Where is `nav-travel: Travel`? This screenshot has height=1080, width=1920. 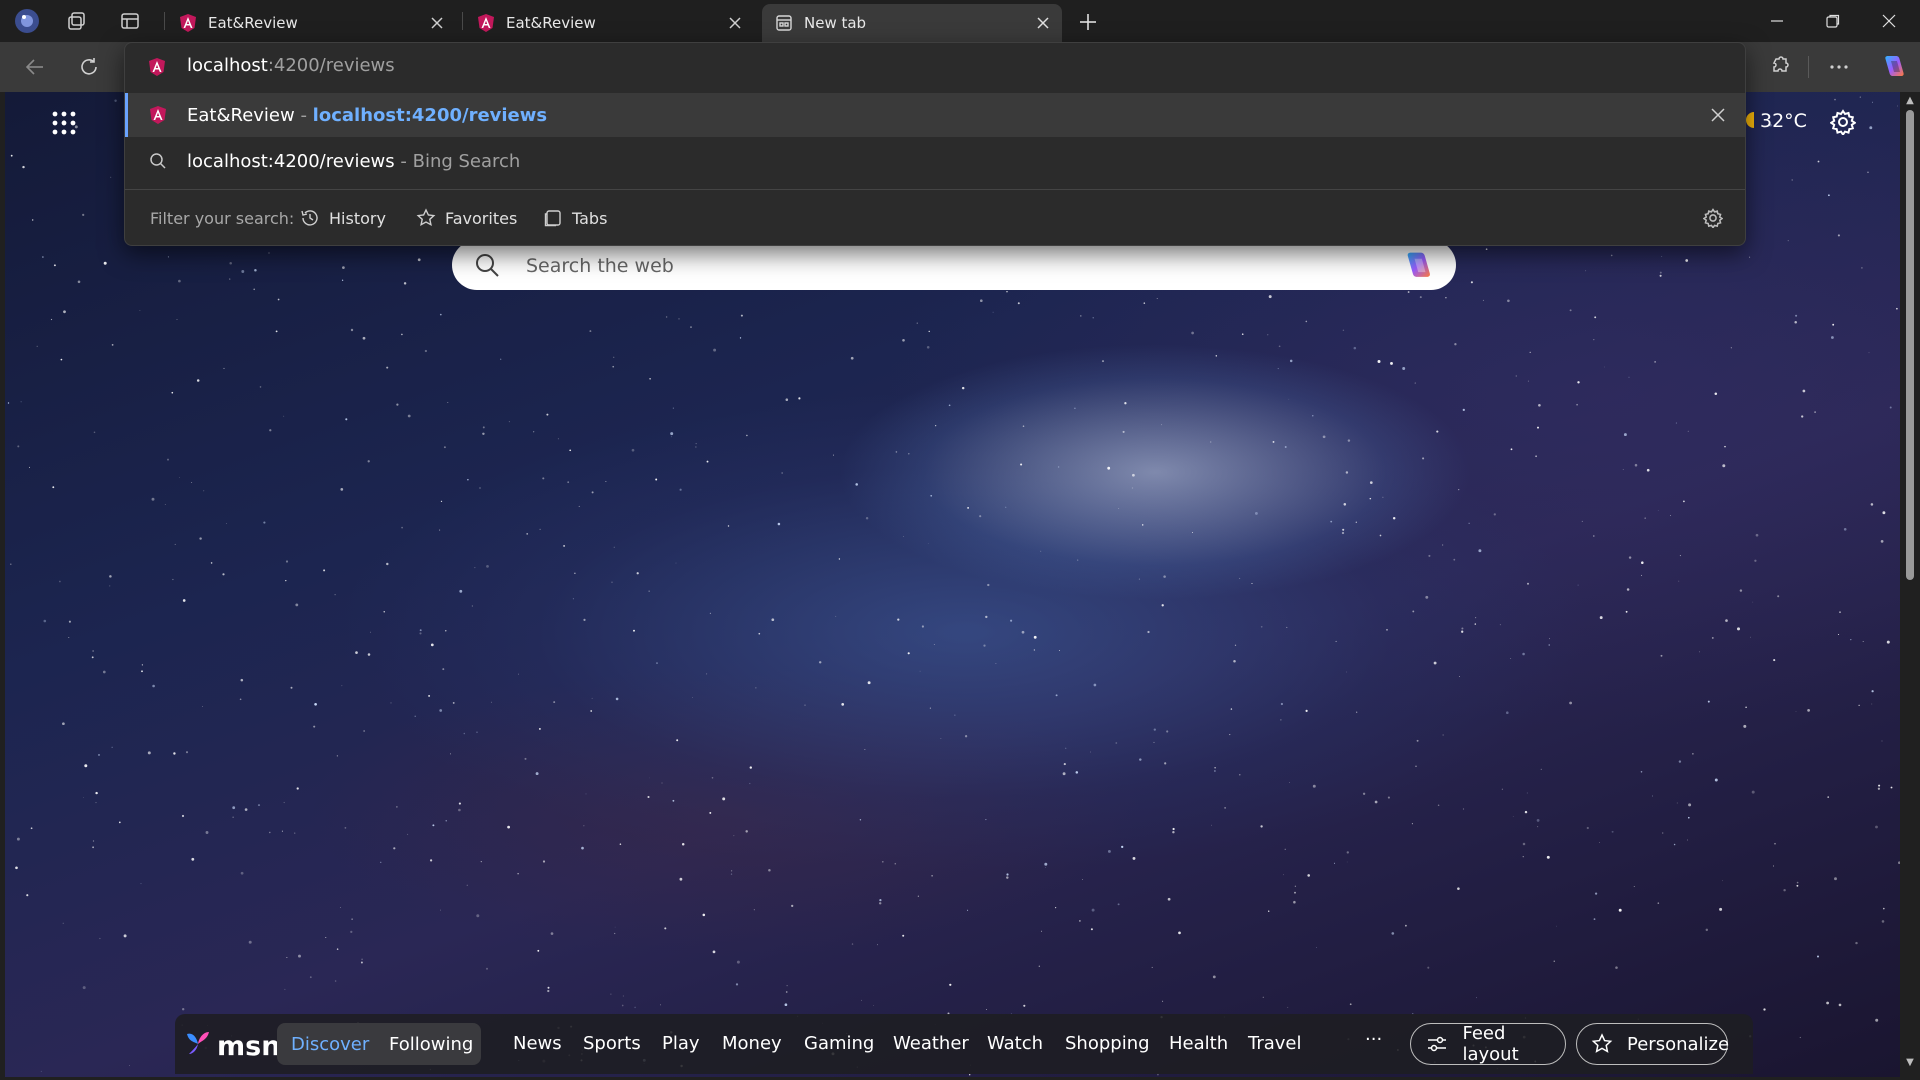 nav-travel: Travel is located at coordinates (1275, 1043).